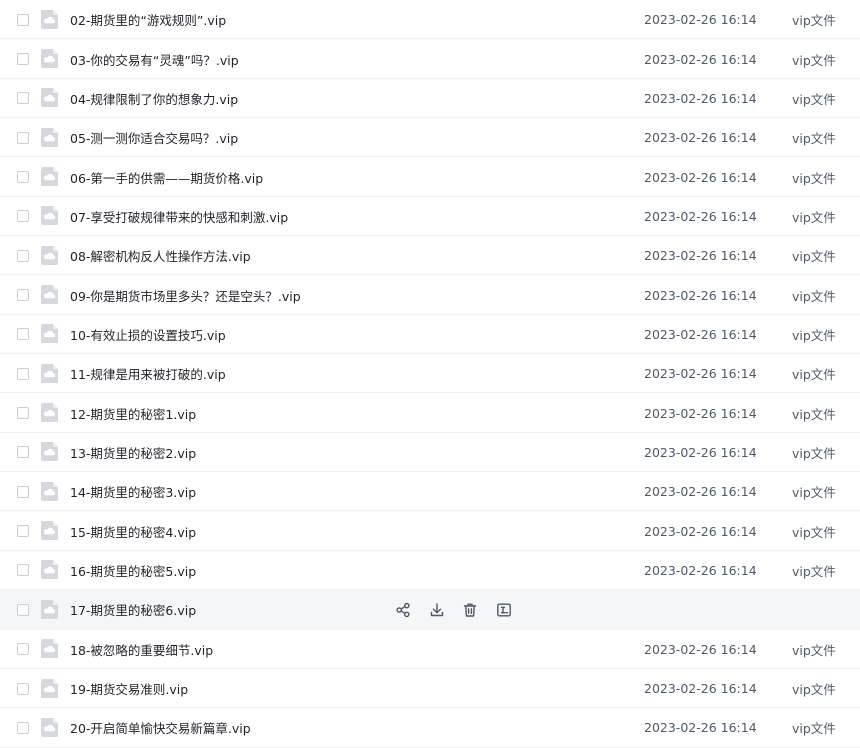 The height and width of the screenshot is (748, 860). What do you see at coordinates (133, 570) in the screenshot?
I see `file-name: 16-期货里的秘密5.vip` at bounding box center [133, 570].